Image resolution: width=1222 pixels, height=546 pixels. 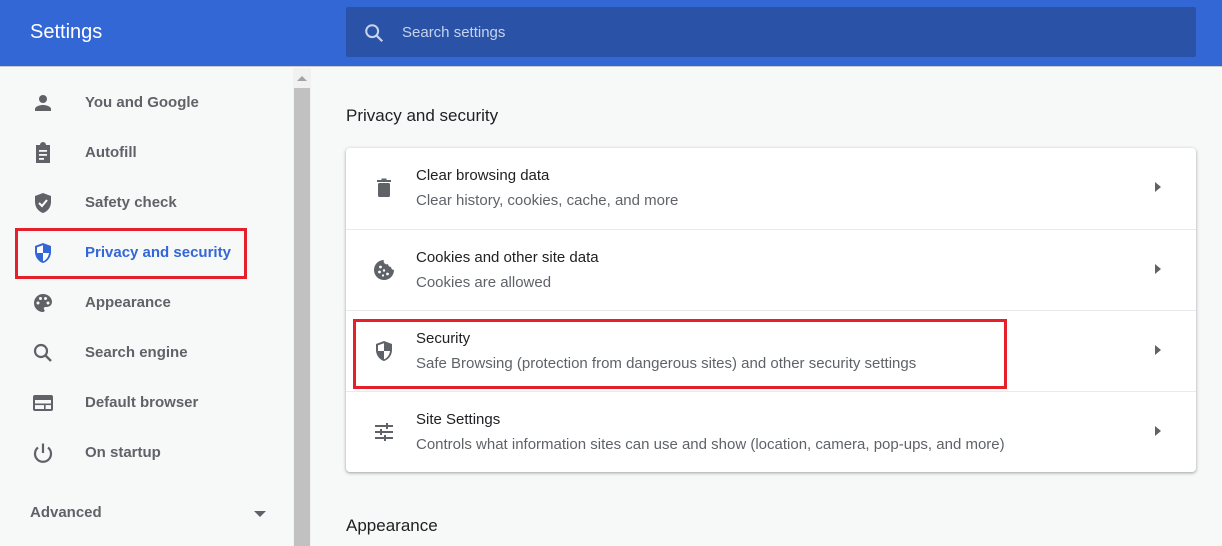 I want to click on advanced-label: Advanced, so click(x=66, y=512).